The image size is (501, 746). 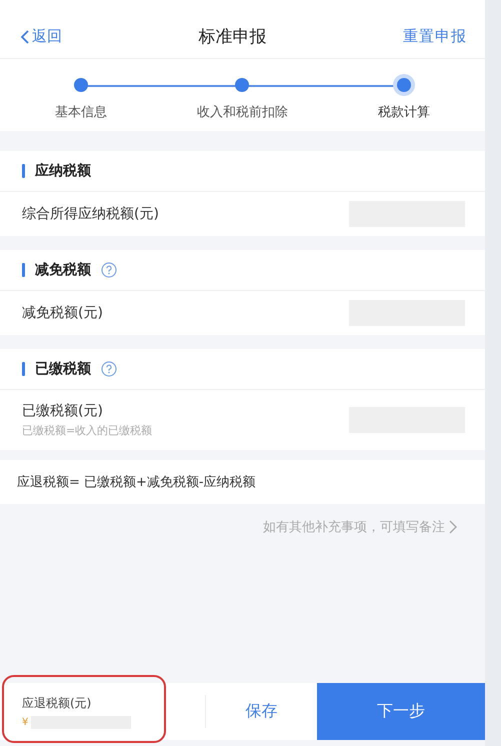 What do you see at coordinates (63, 369) in the screenshot?
I see `section-title: 已缴税额` at bounding box center [63, 369].